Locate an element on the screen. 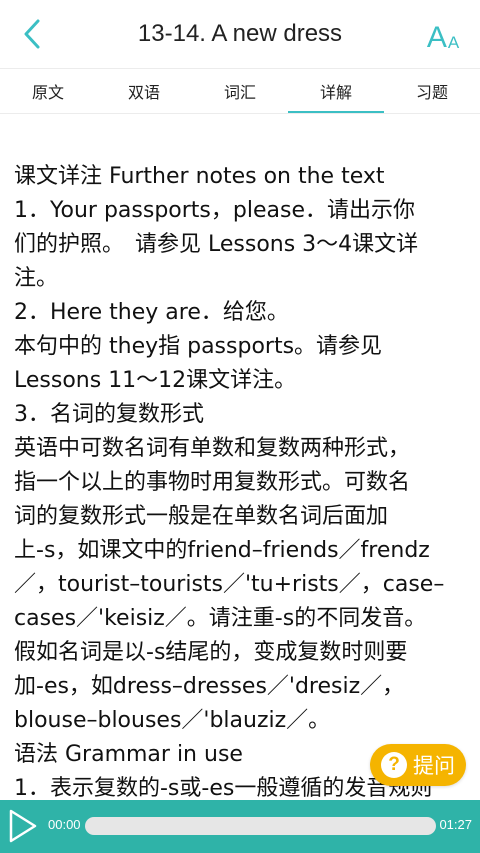 Image resolution: width=480 pixels, height=853 pixels. header: 13-14. A new dress A A is located at coordinates (240, 34).